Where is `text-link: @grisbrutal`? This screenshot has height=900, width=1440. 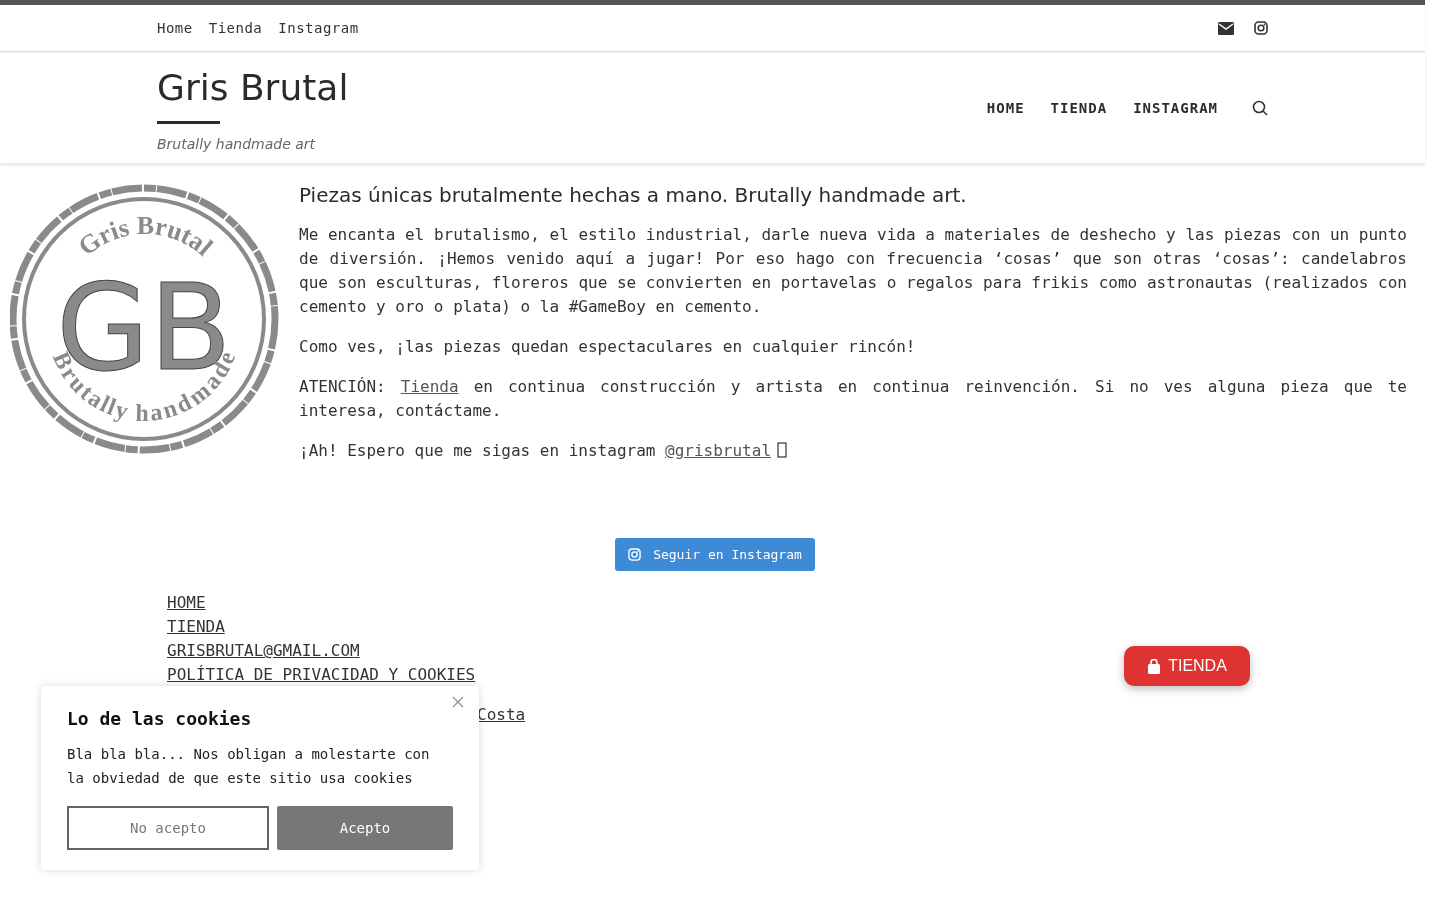 text-link: @grisbrutal is located at coordinates (718, 450).